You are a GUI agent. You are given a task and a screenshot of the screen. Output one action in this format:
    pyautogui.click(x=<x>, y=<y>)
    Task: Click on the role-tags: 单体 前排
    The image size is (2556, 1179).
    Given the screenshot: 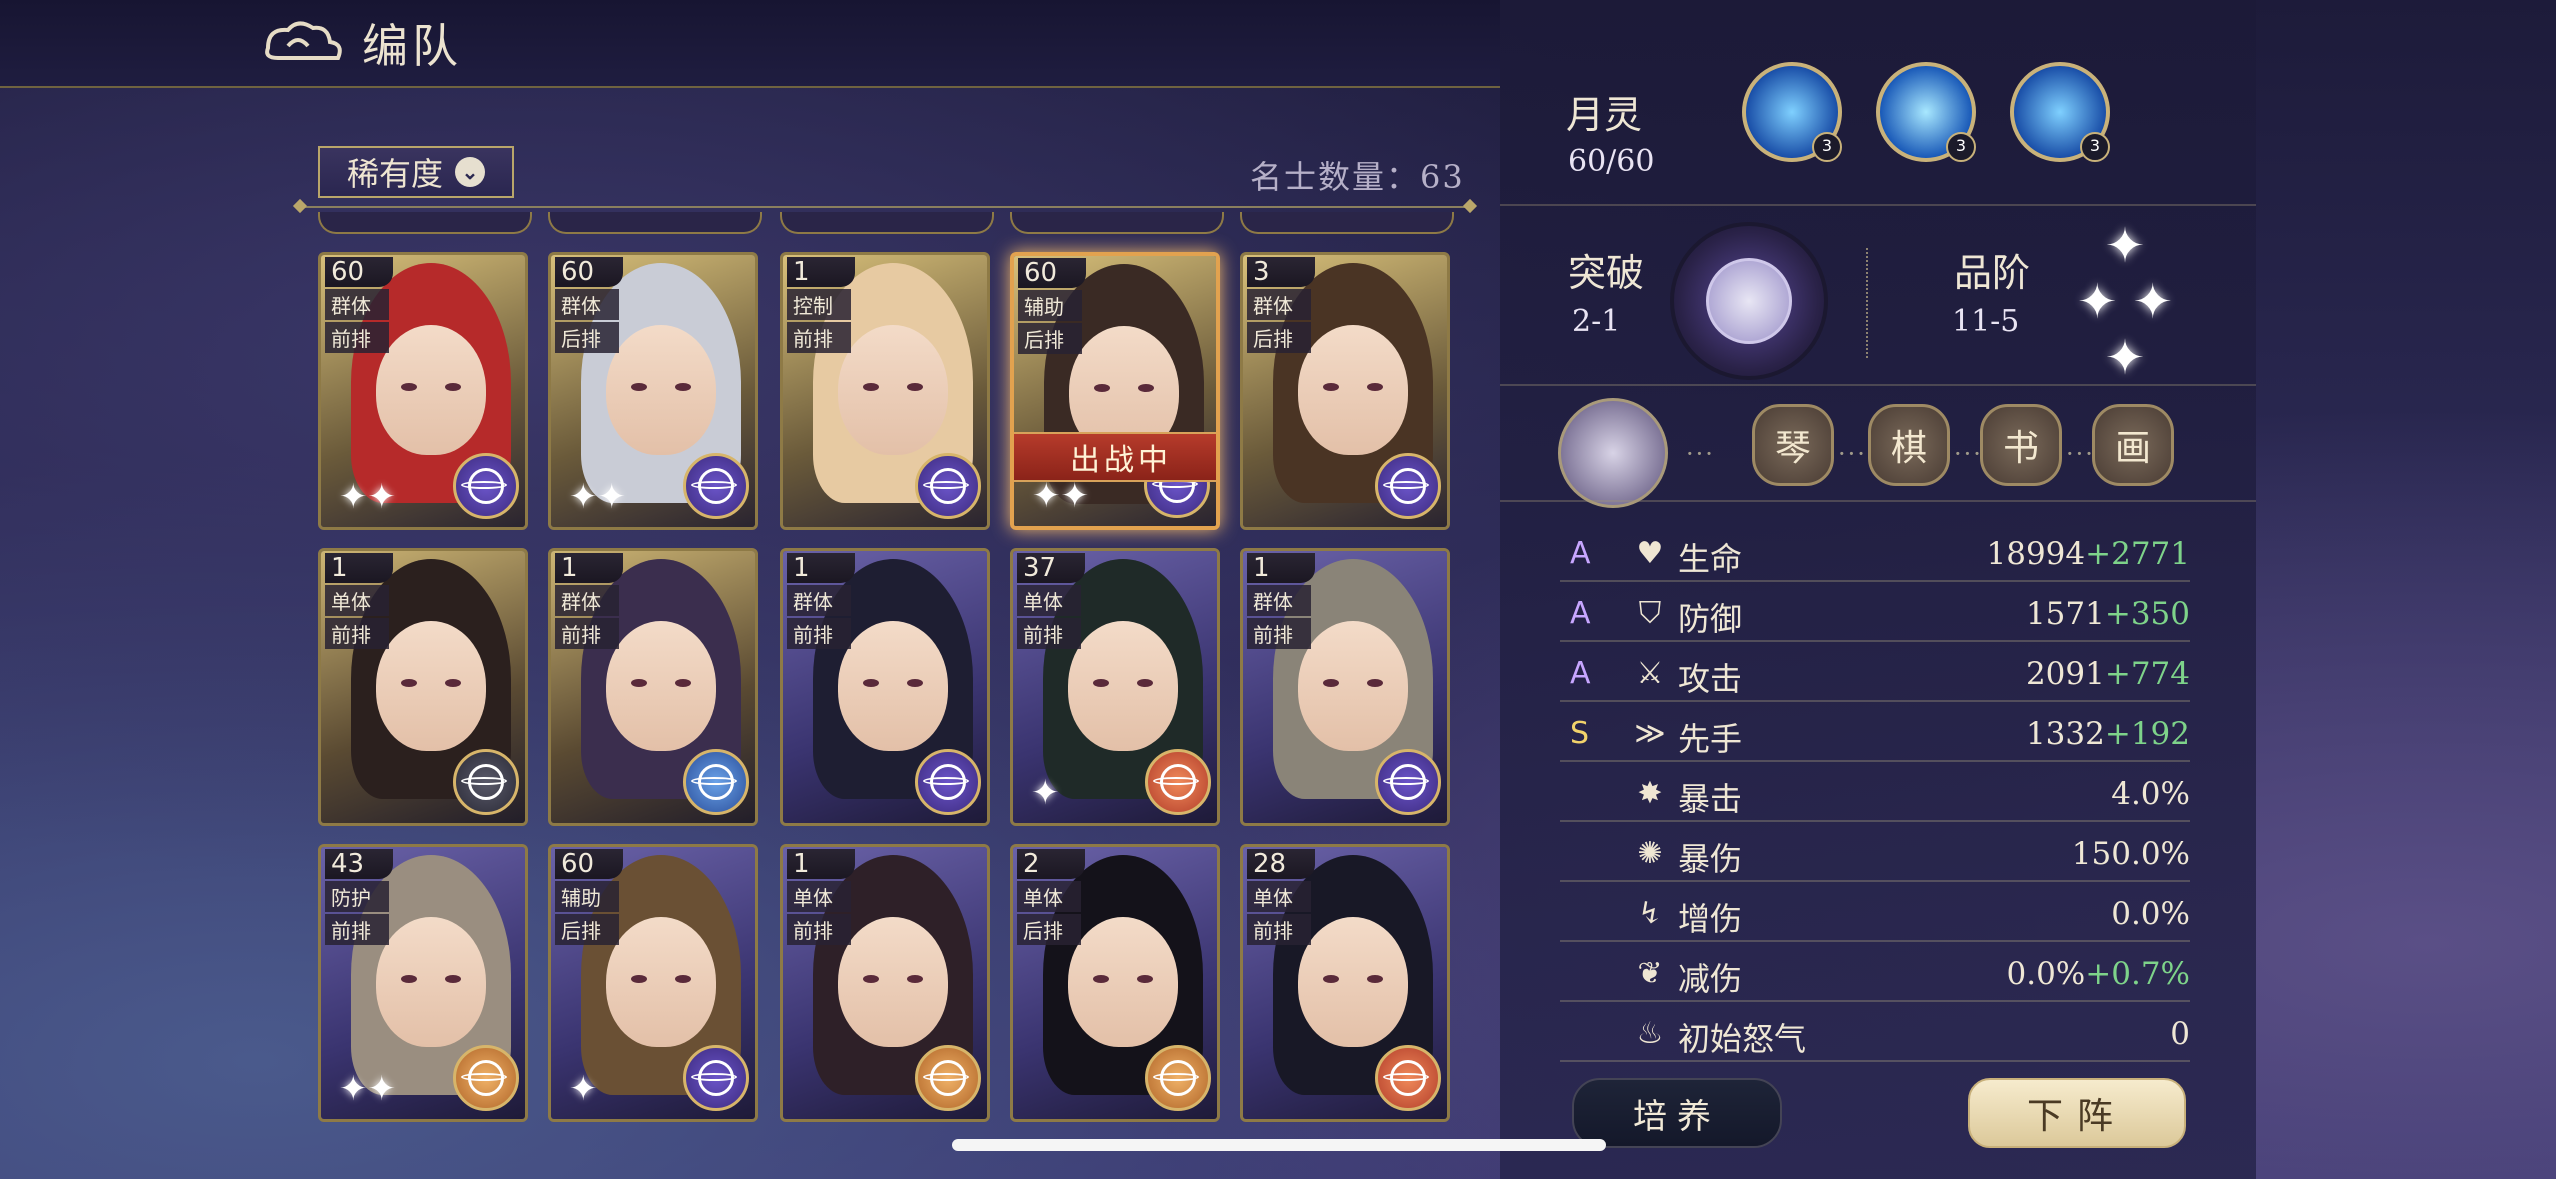 What is the action you would take?
    pyautogui.click(x=357, y=617)
    